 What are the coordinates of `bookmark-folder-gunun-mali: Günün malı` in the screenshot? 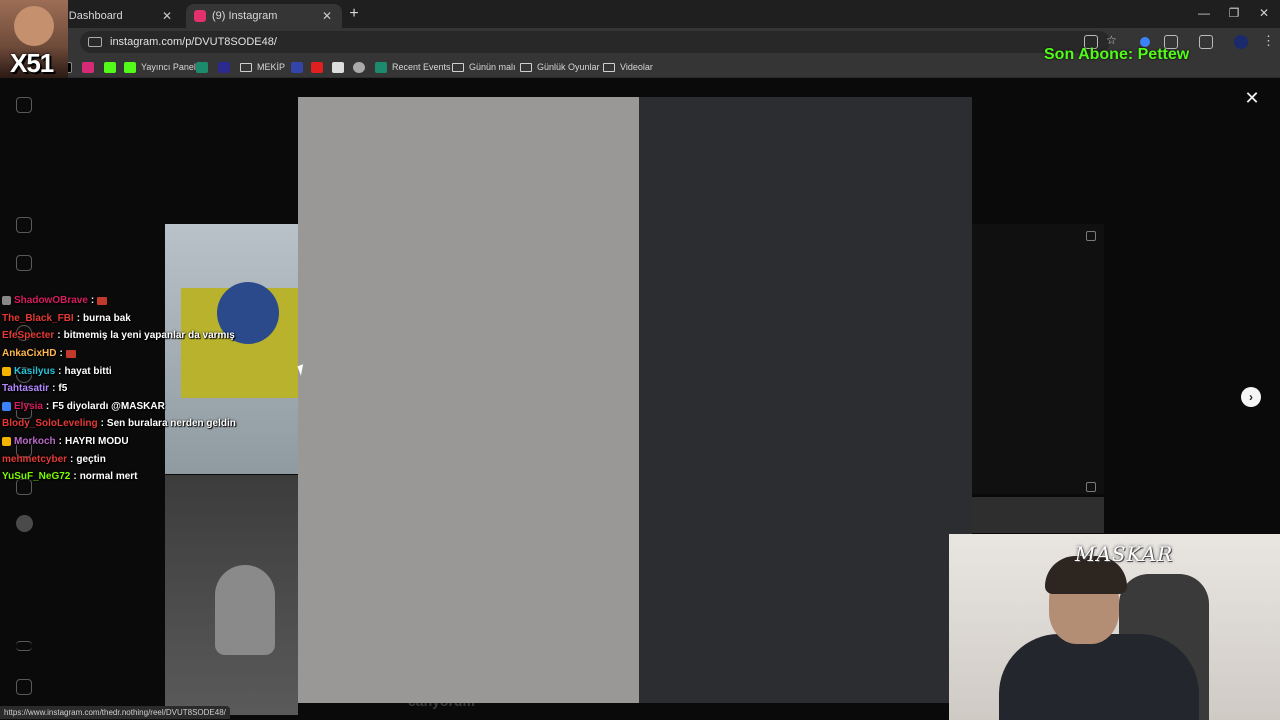 It's located at (484, 67).